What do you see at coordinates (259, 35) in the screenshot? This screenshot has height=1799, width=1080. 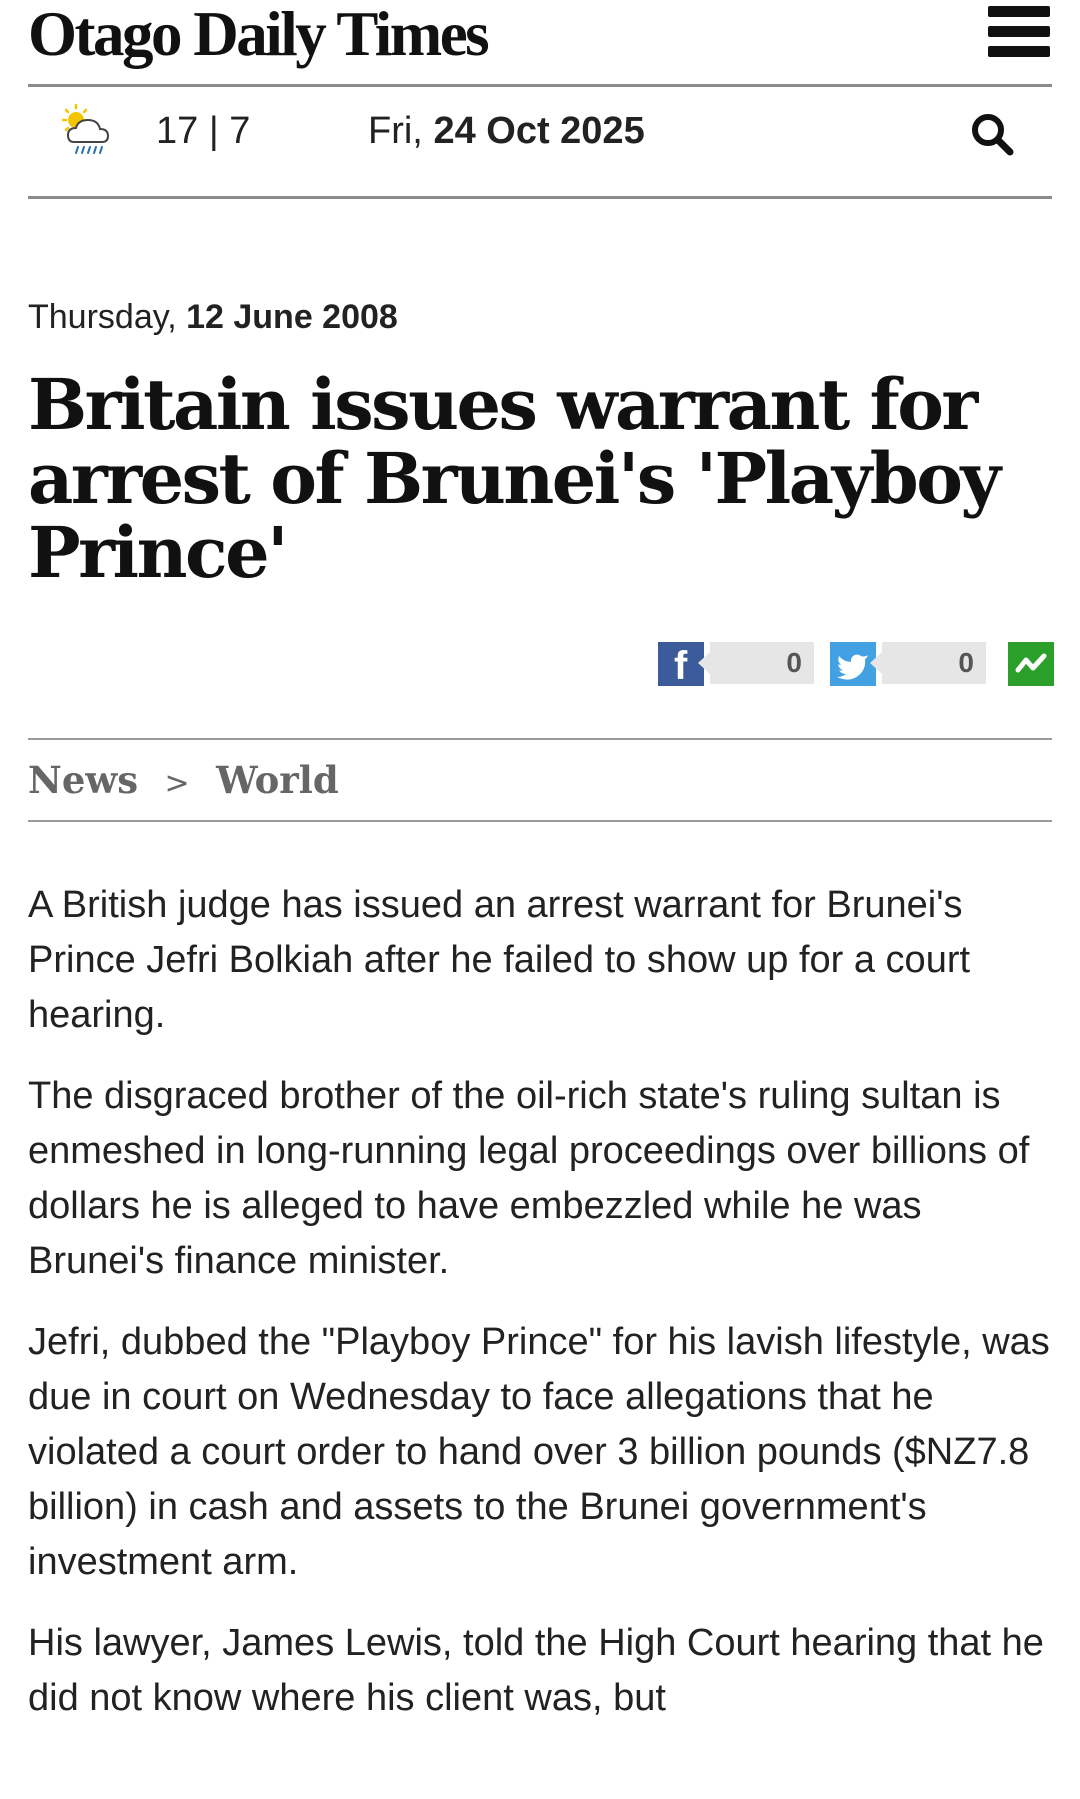 I see `site-logo: Otago Daily Times` at bounding box center [259, 35].